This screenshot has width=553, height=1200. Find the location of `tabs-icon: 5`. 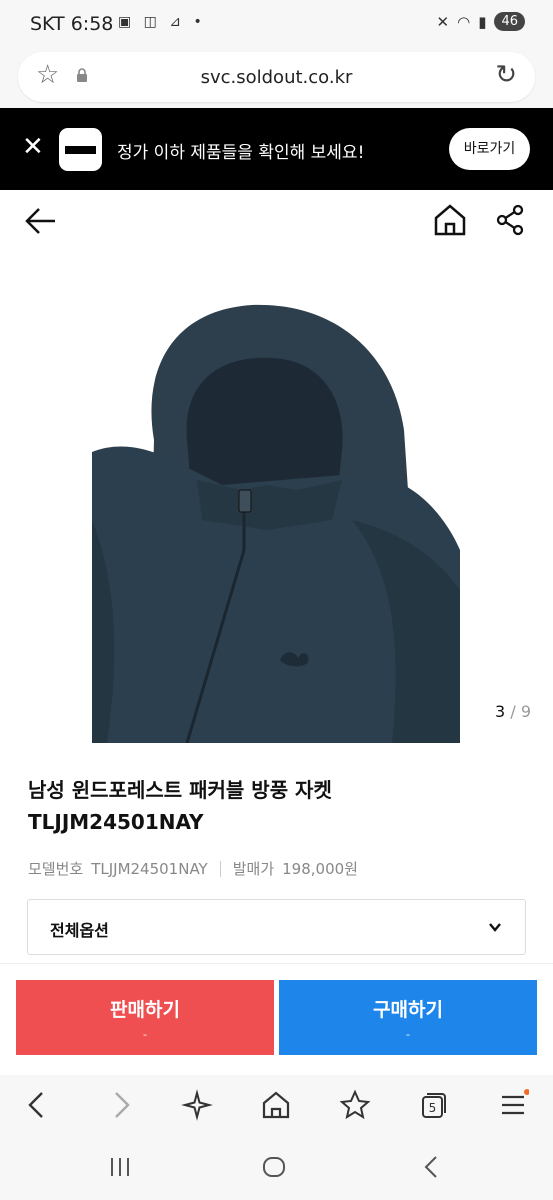

tabs-icon: 5 is located at coordinates (434, 1105).